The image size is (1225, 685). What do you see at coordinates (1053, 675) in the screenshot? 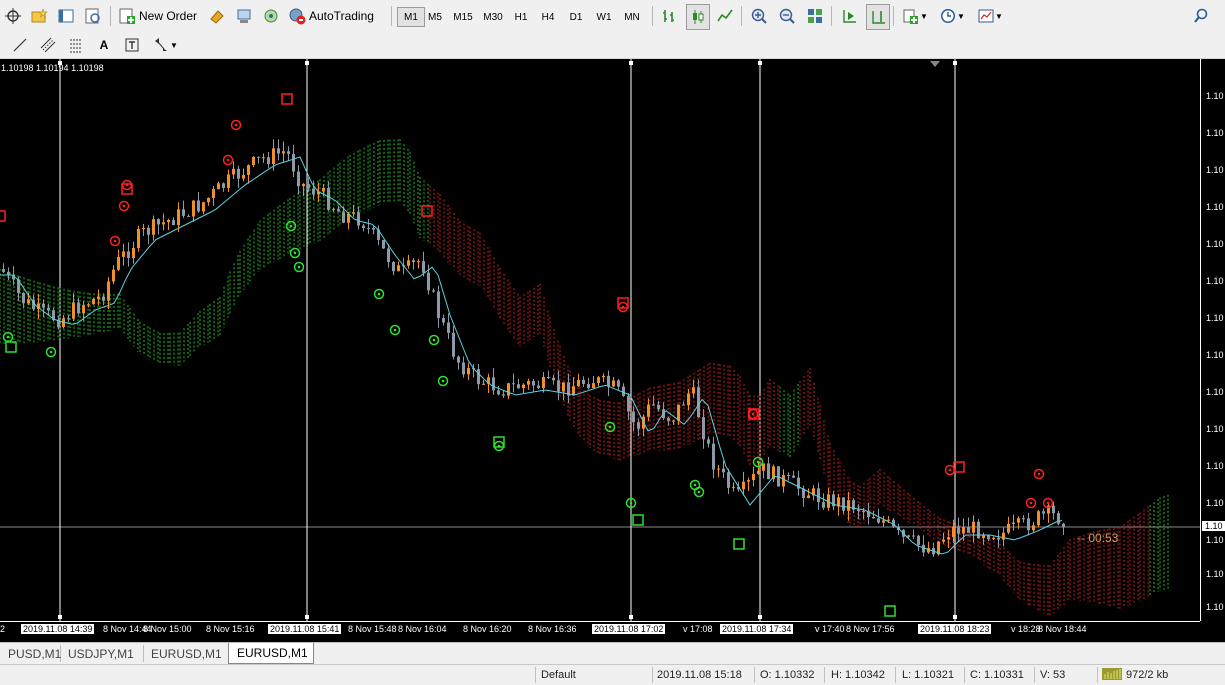
I see `status-volume: V: 53` at bounding box center [1053, 675].